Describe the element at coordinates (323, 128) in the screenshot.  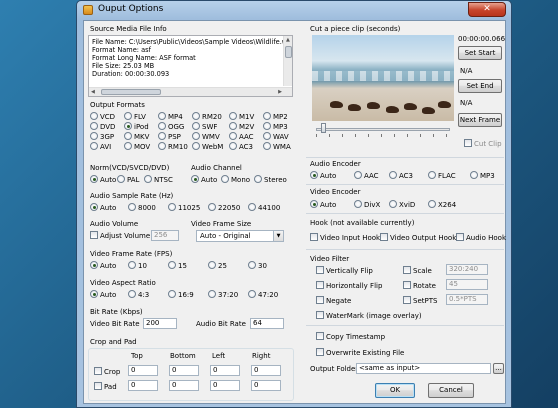
I see `clip-slider-thumb` at that location.